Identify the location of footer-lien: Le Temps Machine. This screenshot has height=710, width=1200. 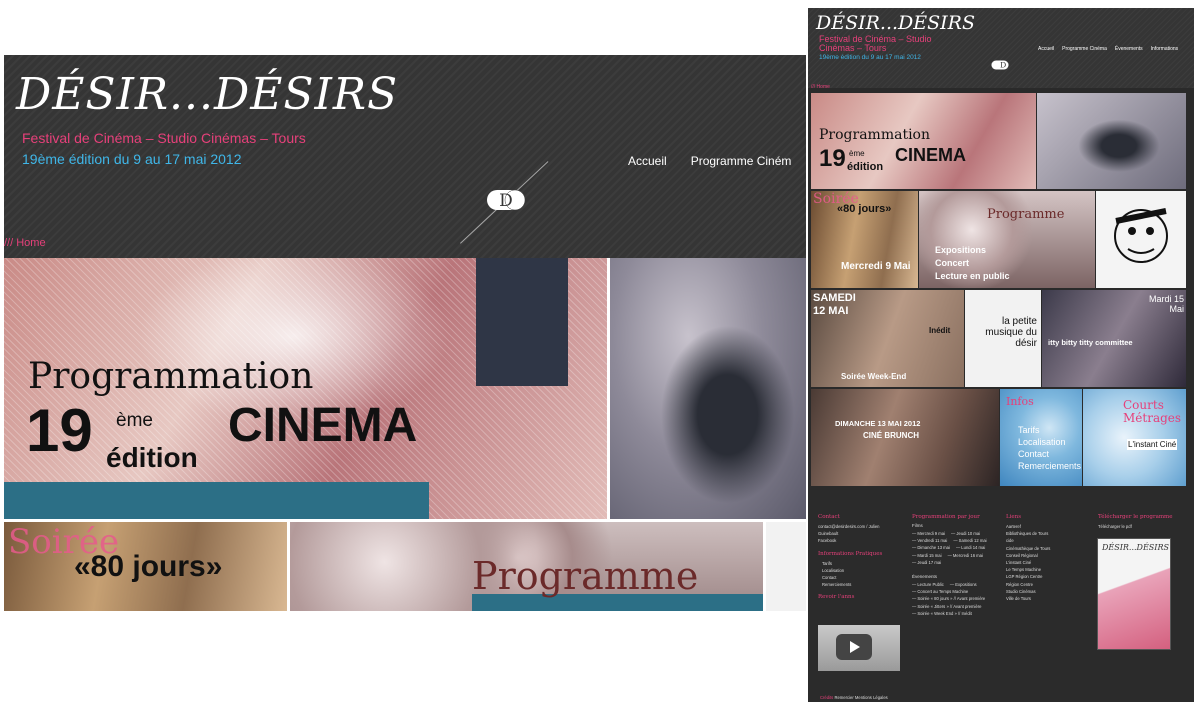
(1028, 569).